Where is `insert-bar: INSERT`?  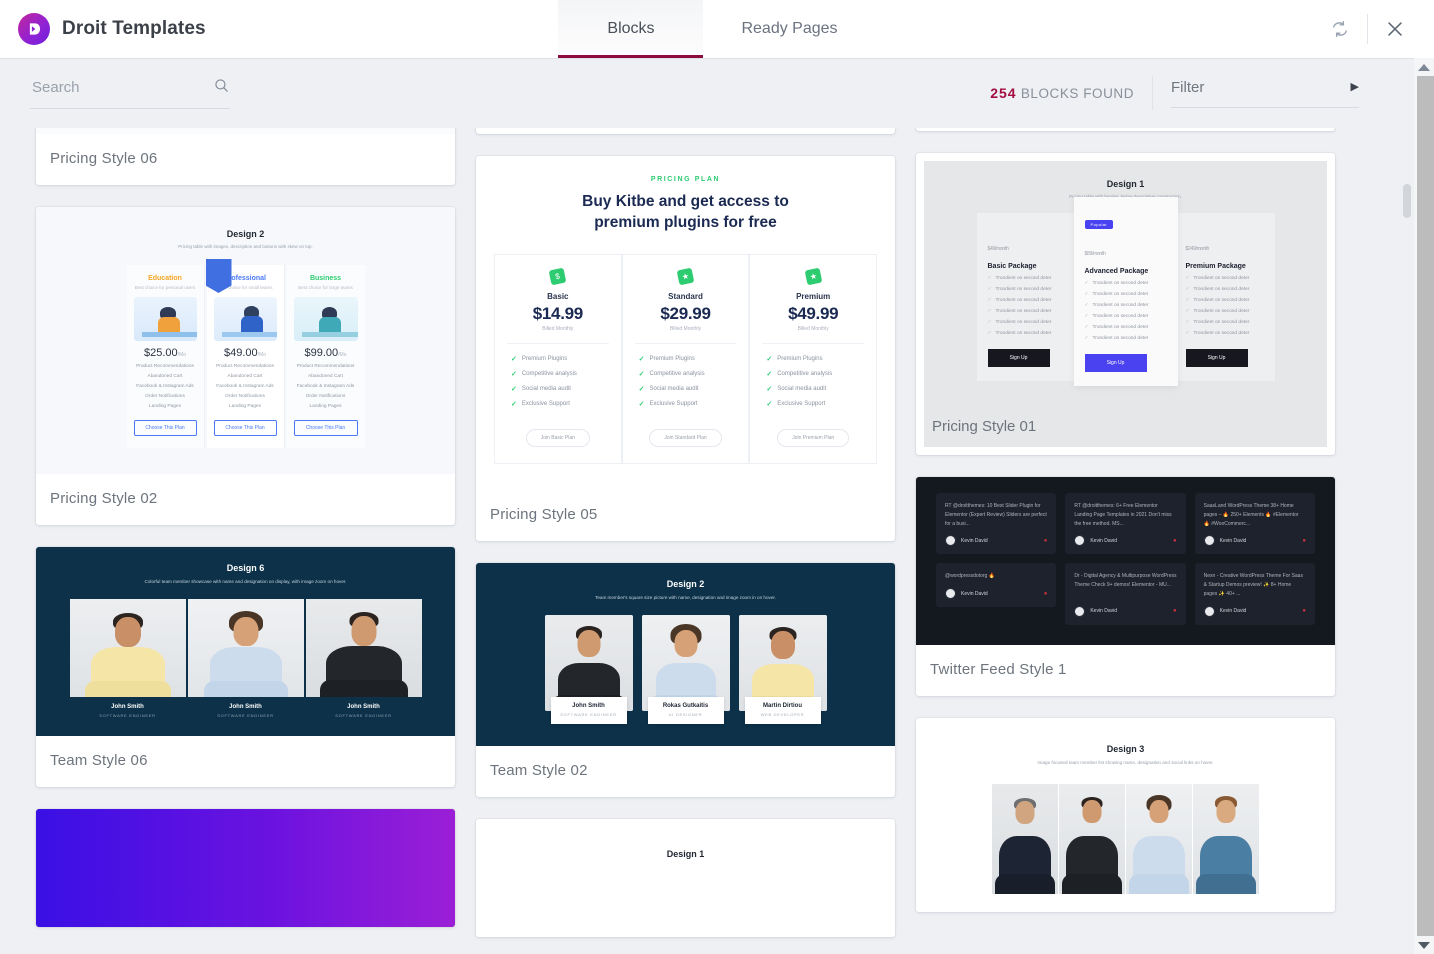 insert-bar: INSERT is located at coordinates (685, 131).